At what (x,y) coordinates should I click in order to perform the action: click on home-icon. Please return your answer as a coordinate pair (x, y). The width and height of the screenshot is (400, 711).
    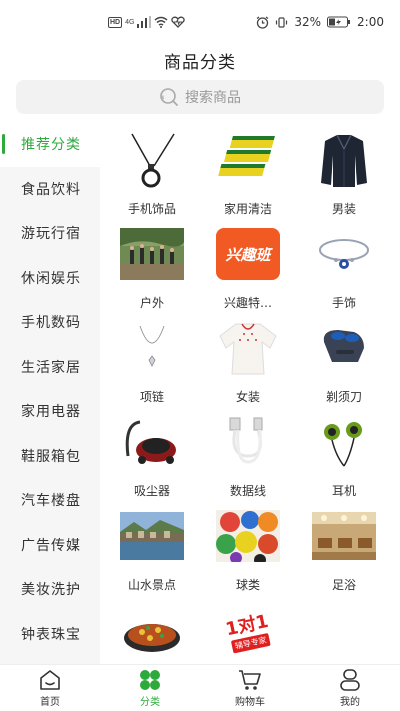
    Looking at the image, I should click on (50, 679).